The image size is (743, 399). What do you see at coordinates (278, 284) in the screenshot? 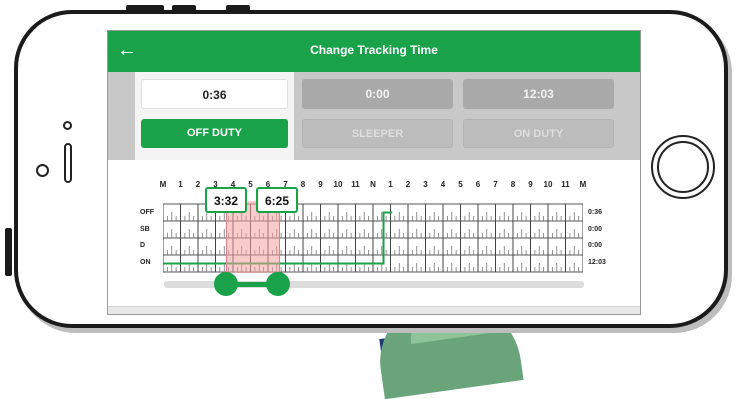
I see `end-slider-handle` at bounding box center [278, 284].